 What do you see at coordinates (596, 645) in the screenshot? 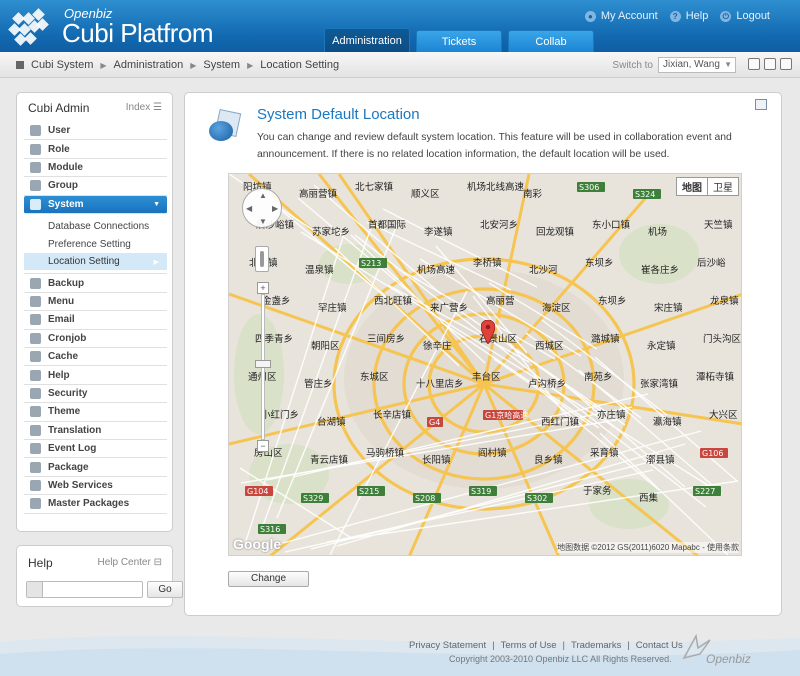
I see `trademarks-link: Trademarks` at bounding box center [596, 645].